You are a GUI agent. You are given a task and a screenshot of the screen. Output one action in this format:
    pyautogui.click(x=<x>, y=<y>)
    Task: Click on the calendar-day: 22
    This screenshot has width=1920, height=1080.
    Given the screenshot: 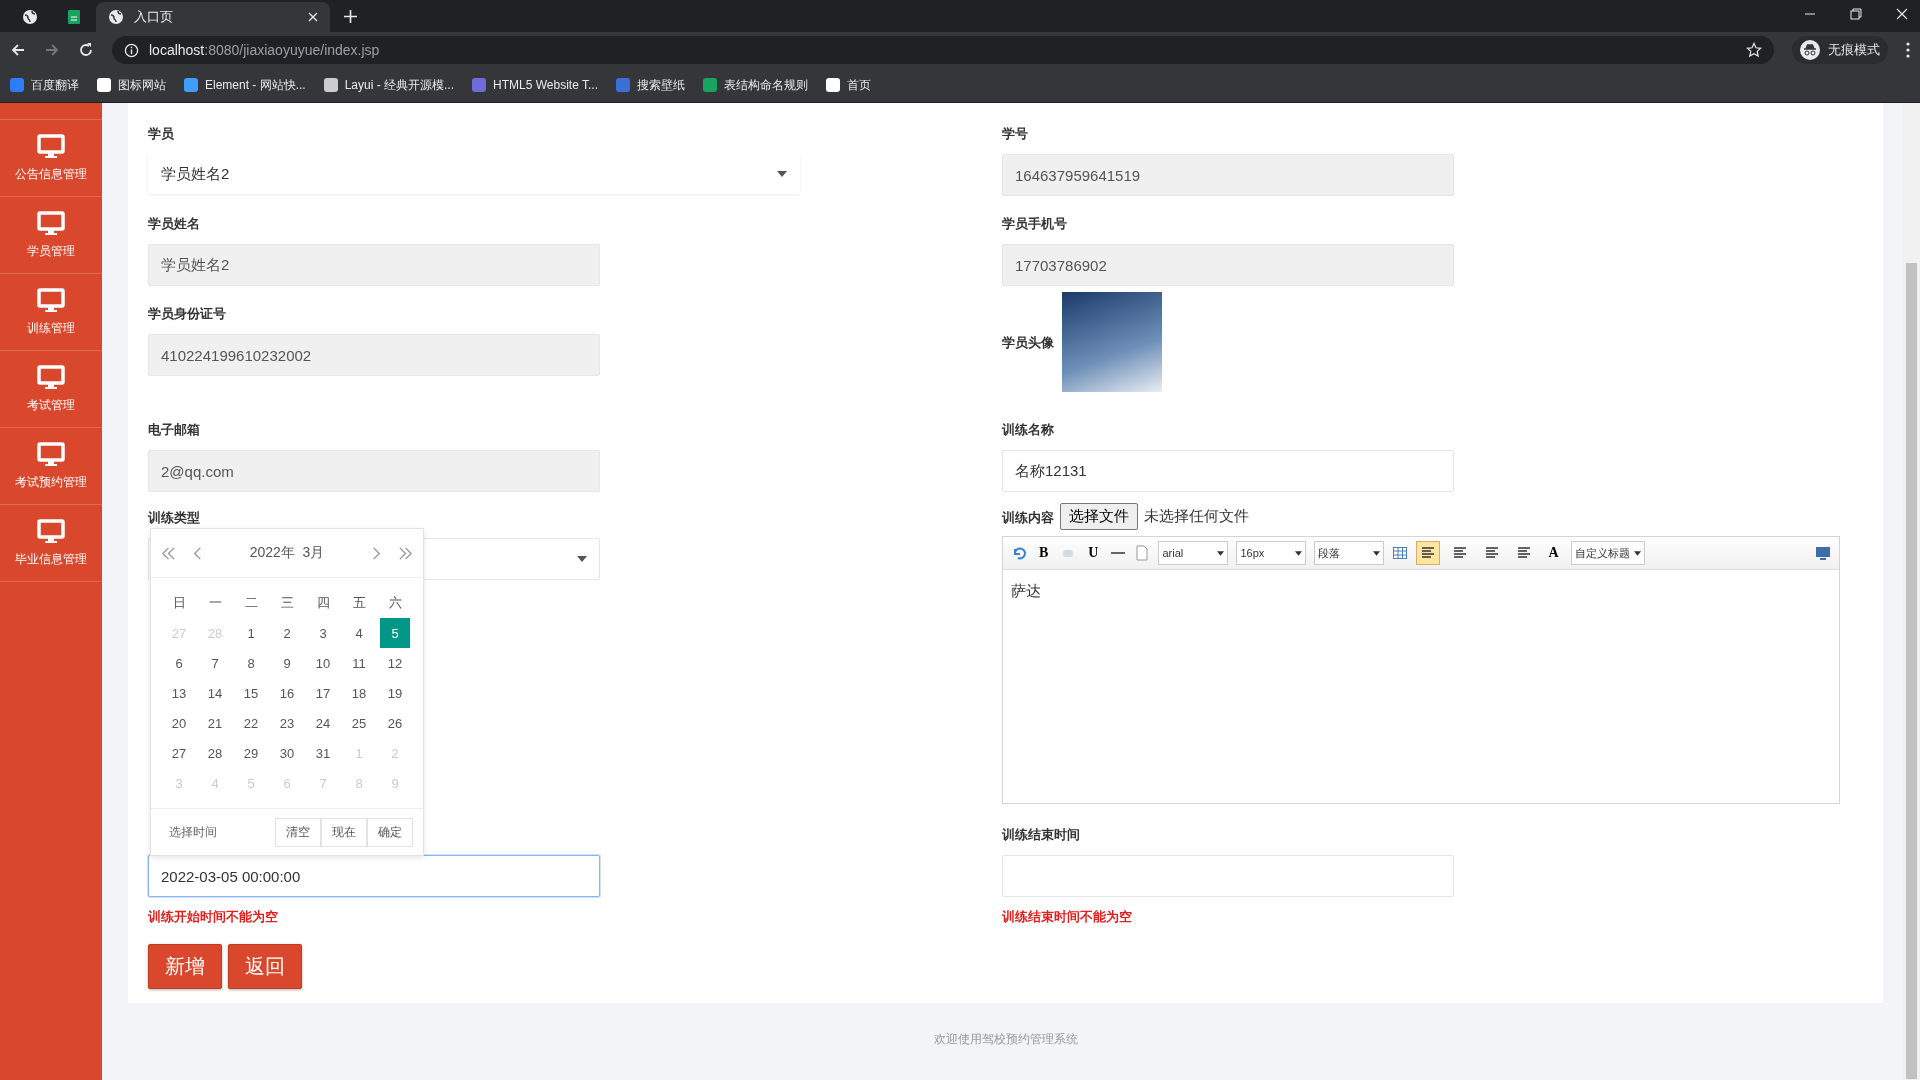 What is the action you would take?
    pyautogui.click(x=251, y=723)
    